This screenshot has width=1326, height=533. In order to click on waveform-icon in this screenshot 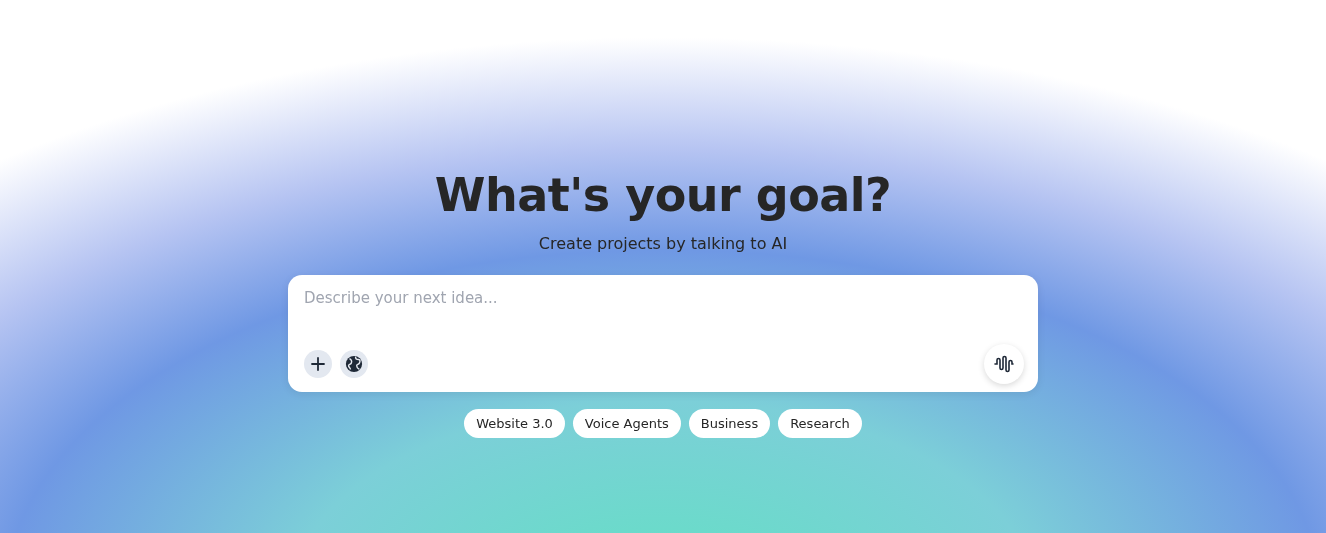, I will do `click(1004, 364)`.